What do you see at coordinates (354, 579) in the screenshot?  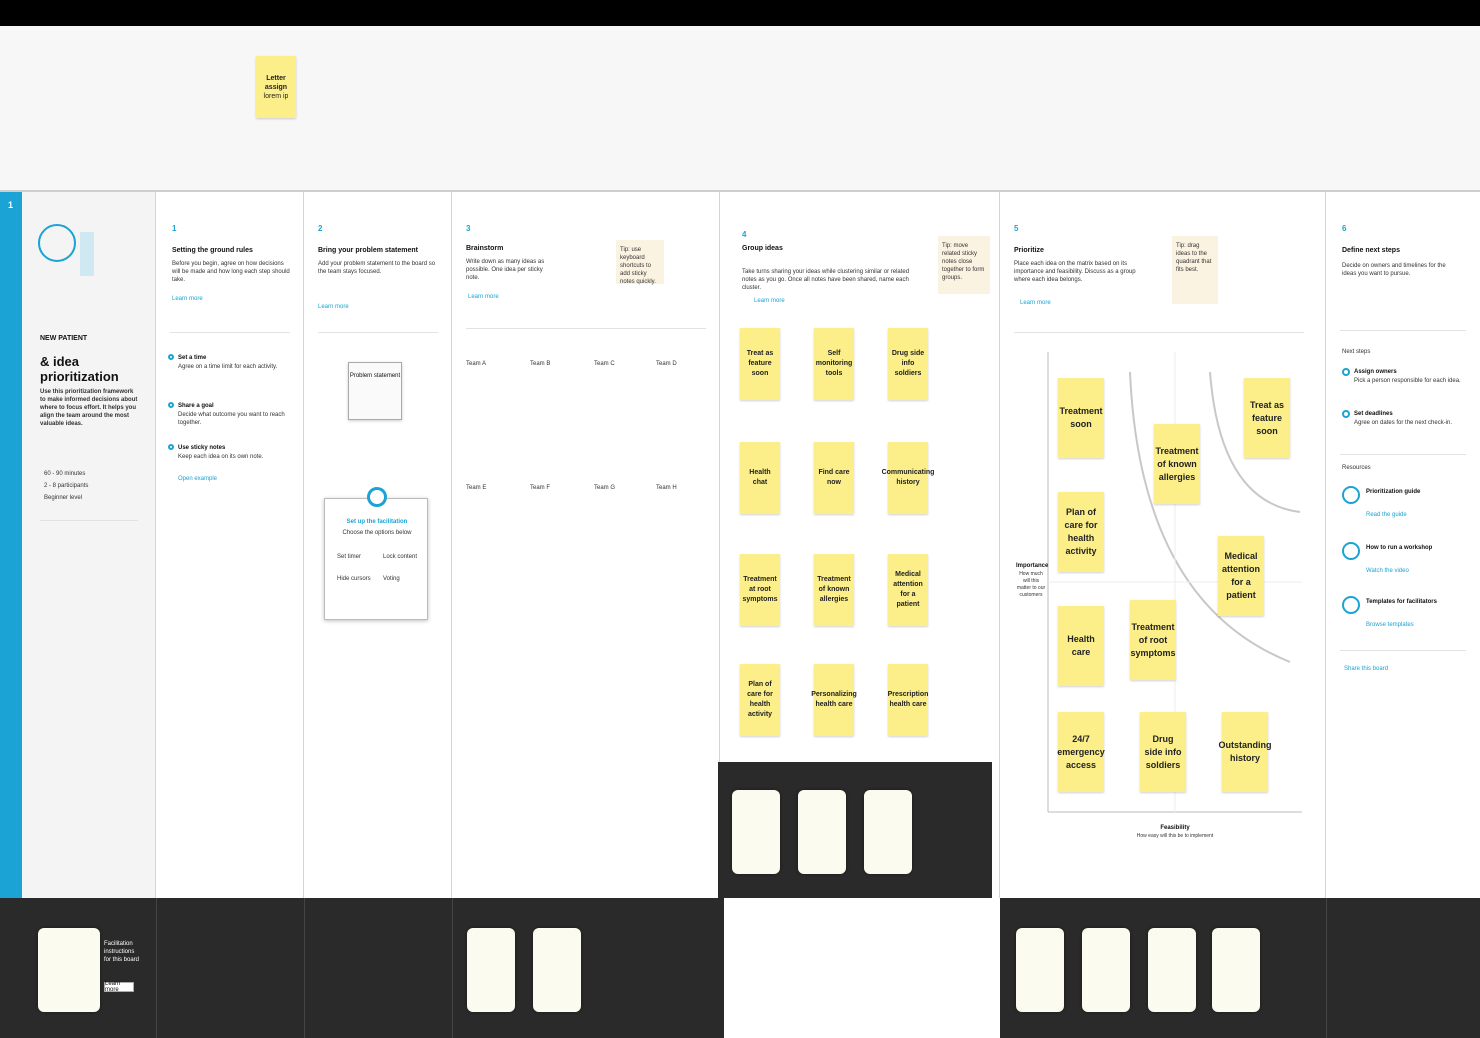 I see `option-hide-cursors: Hide cursors` at bounding box center [354, 579].